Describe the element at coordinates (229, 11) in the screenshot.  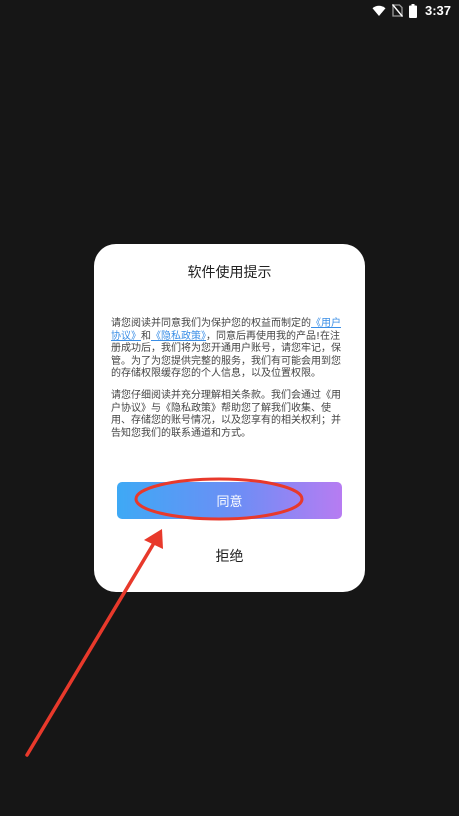
I see `status-bar: 3:37` at that location.